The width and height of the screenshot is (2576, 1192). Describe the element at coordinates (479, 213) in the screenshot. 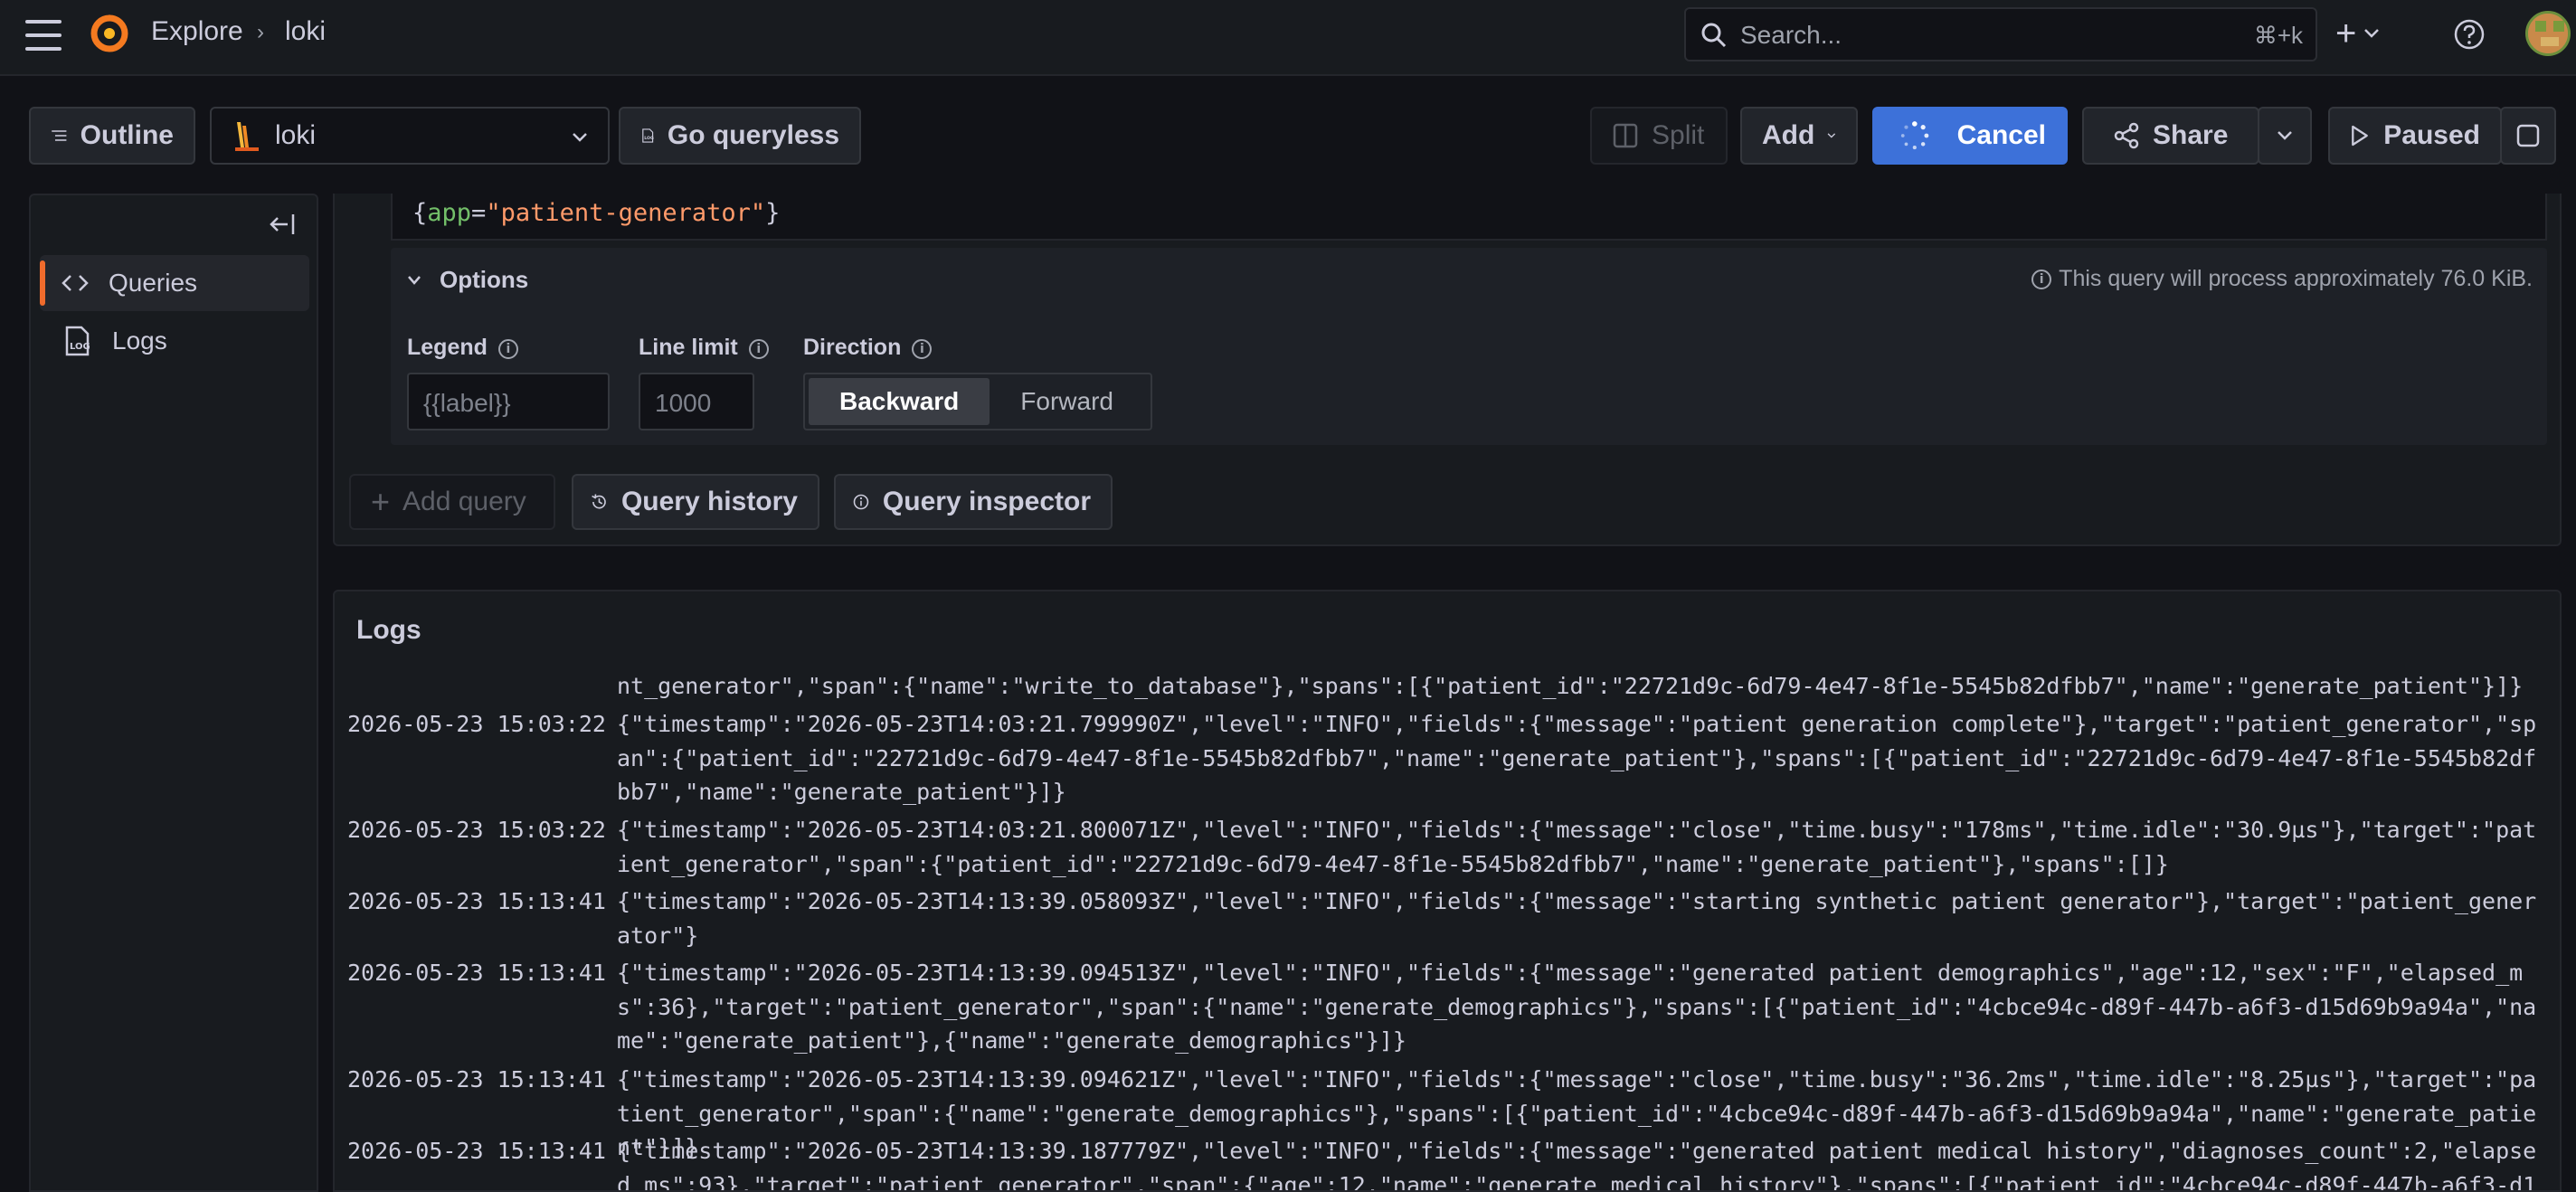

I see `code-operator: =` at that location.